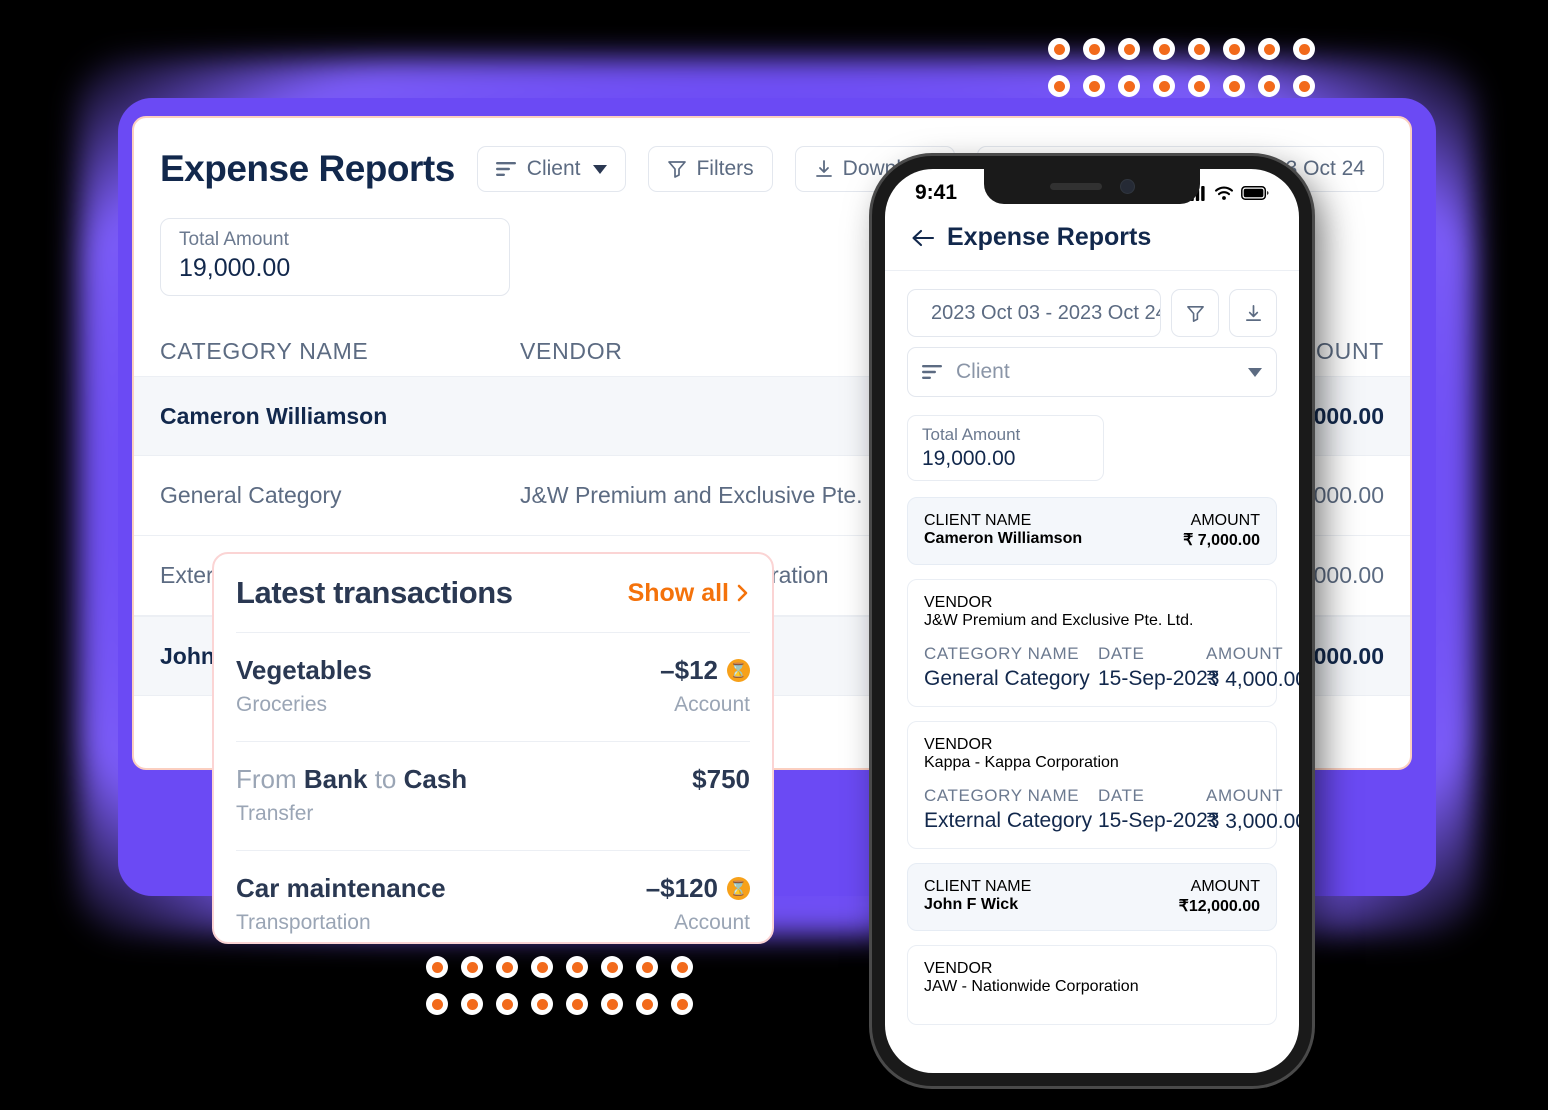 The image size is (1548, 1110). What do you see at coordinates (1219, 906) in the screenshot?
I see `phone-client-amount: ₹12,000.00` at bounding box center [1219, 906].